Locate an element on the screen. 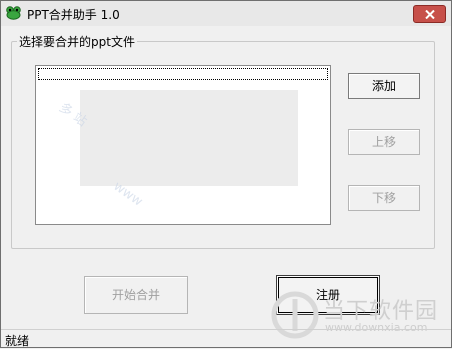 Image resolution: width=452 pixels, height=349 pixels. status-bar: 就绪 is located at coordinates (226, 338).